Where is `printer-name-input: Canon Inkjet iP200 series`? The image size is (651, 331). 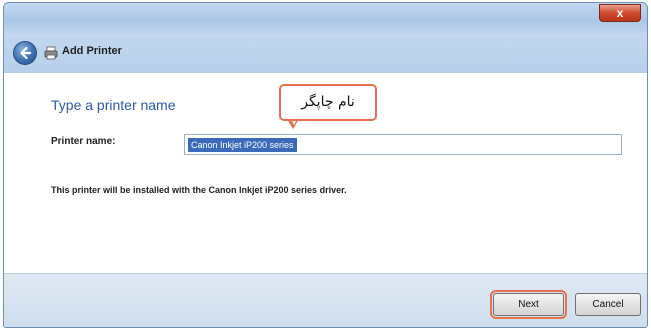 printer-name-input: Canon Inkjet iP200 series is located at coordinates (403, 144).